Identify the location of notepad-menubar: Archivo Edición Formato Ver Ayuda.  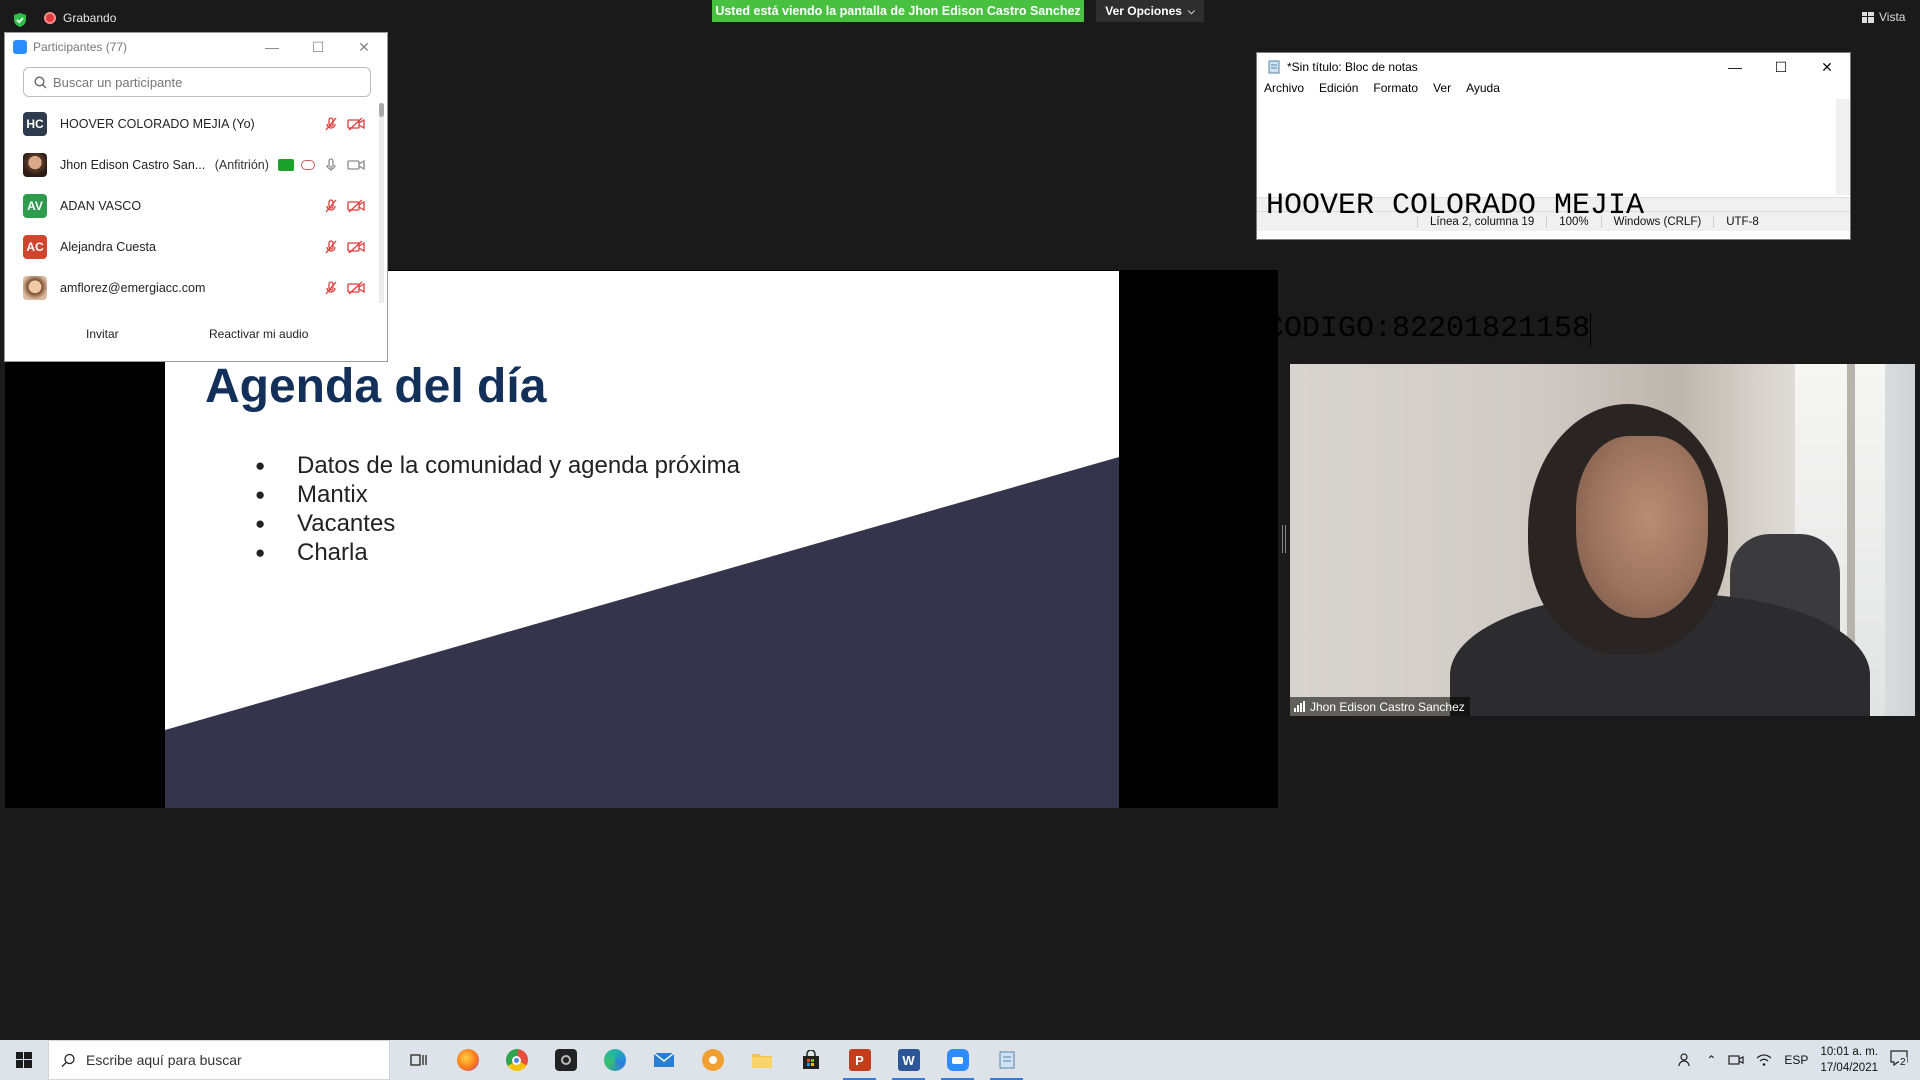
(1553, 90).